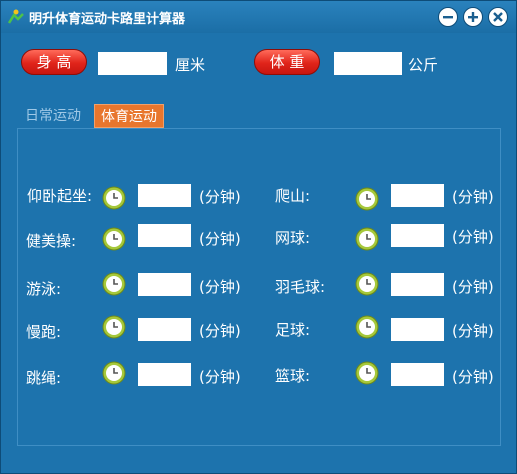  What do you see at coordinates (44, 378) in the screenshot?
I see `sport-label-jumprope: 跳绳:` at bounding box center [44, 378].